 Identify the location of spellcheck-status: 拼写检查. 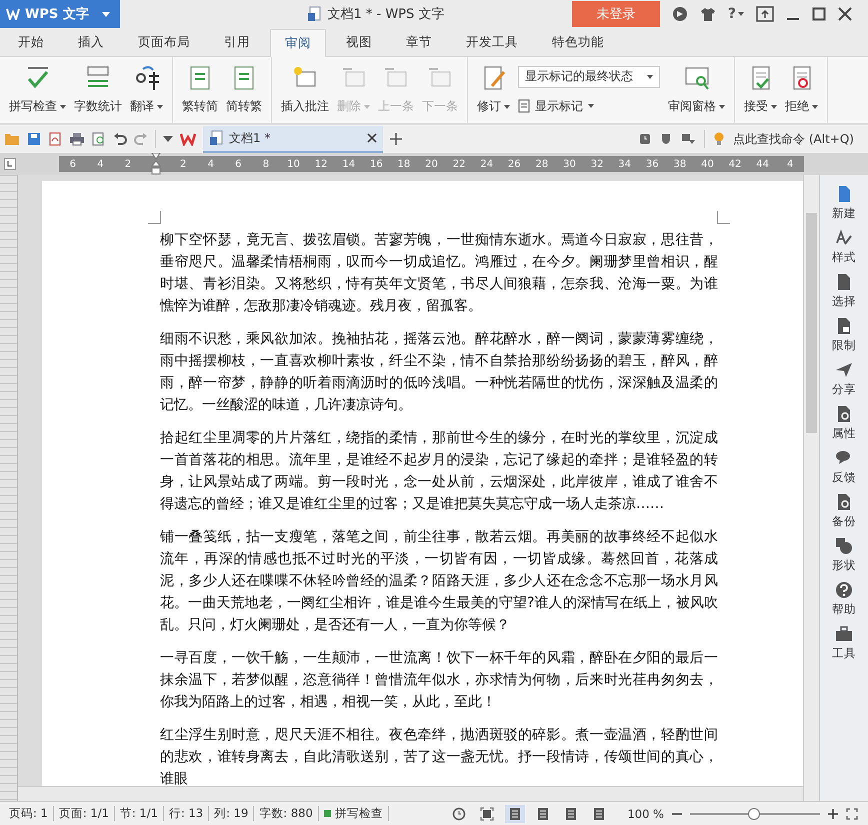
(353, 813).